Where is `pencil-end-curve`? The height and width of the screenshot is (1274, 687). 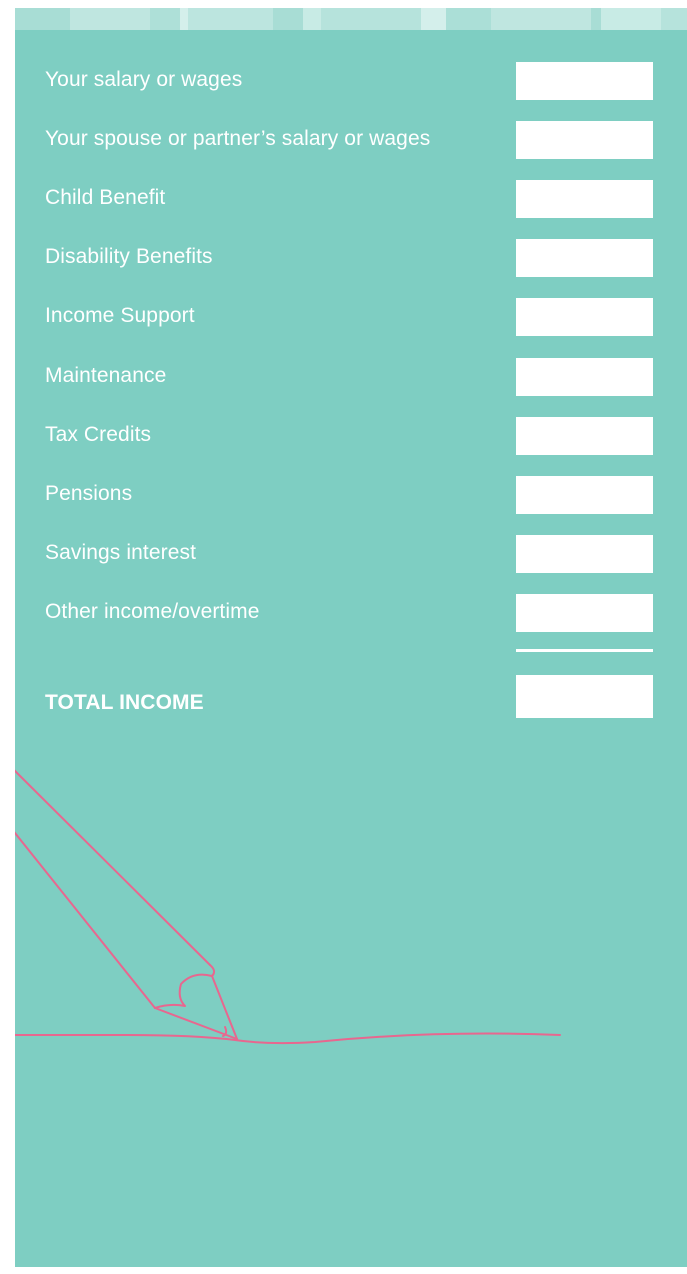
pencil-end-curve is located at coordinates (212, 970).